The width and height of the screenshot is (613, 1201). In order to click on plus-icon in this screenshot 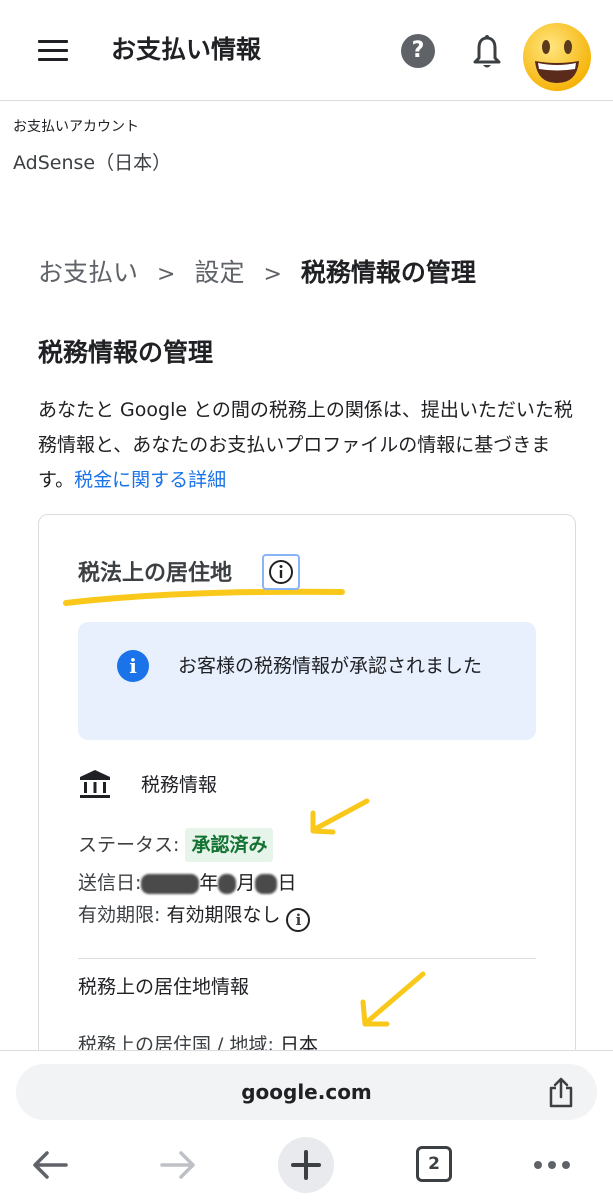, I will do `click(306, 1165)`.